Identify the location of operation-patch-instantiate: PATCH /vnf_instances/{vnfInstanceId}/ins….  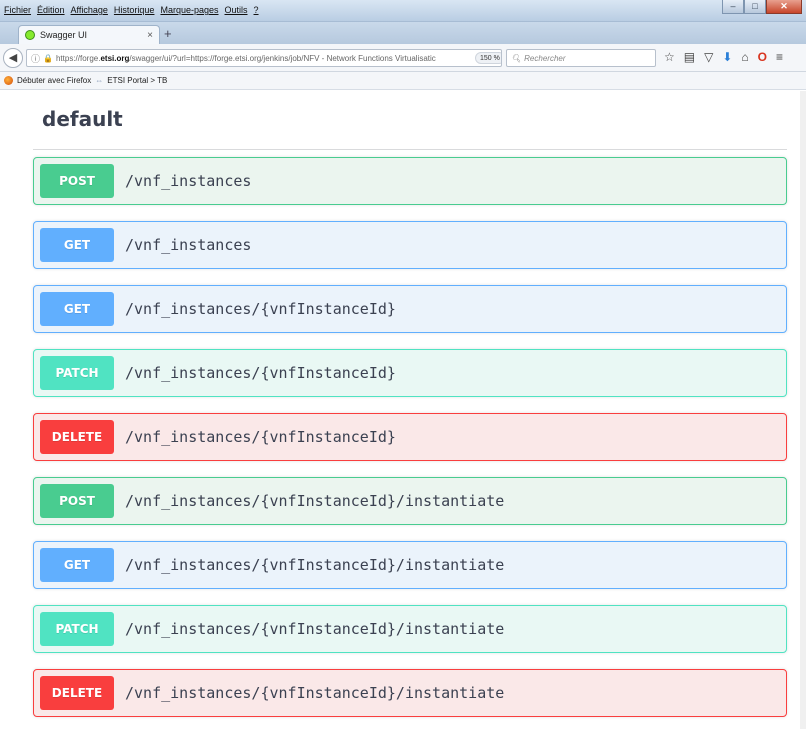
(410, 629).